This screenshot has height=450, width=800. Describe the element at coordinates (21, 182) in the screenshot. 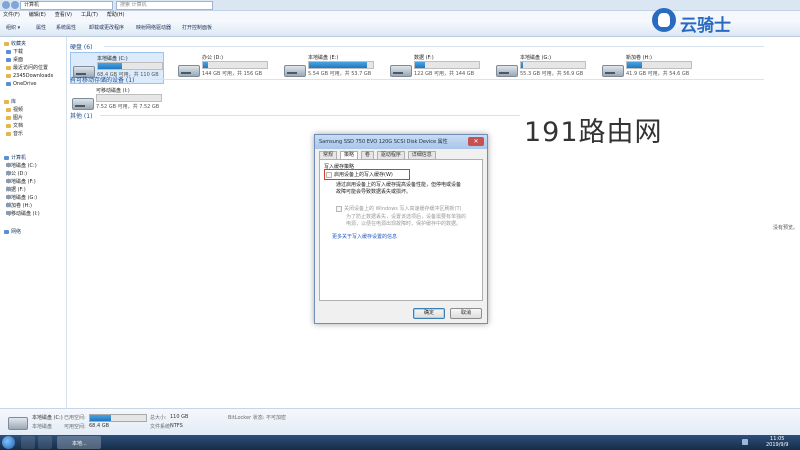

I see `sidebar-item-drive-f1: 本地磁盘 (F:)` at that location.